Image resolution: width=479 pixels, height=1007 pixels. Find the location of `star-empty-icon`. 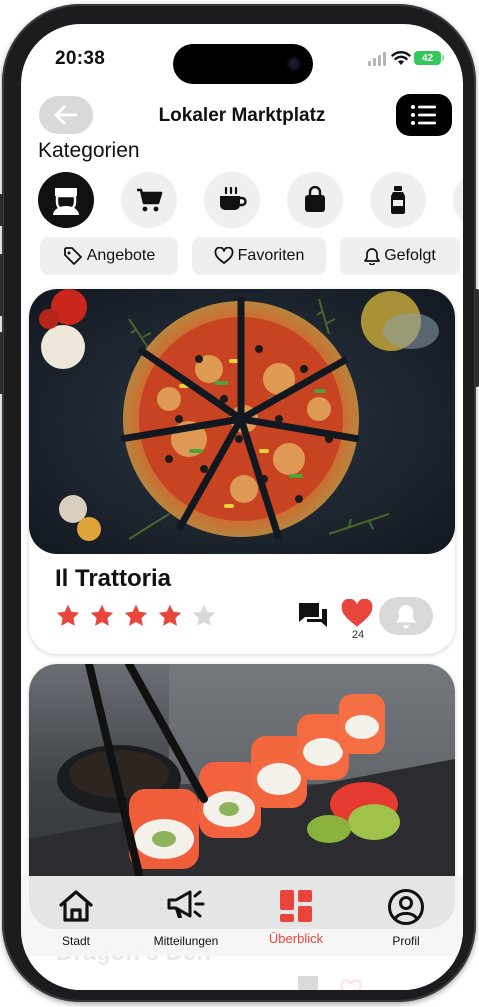

star-empty-icon is located at coordinates (204, 615).